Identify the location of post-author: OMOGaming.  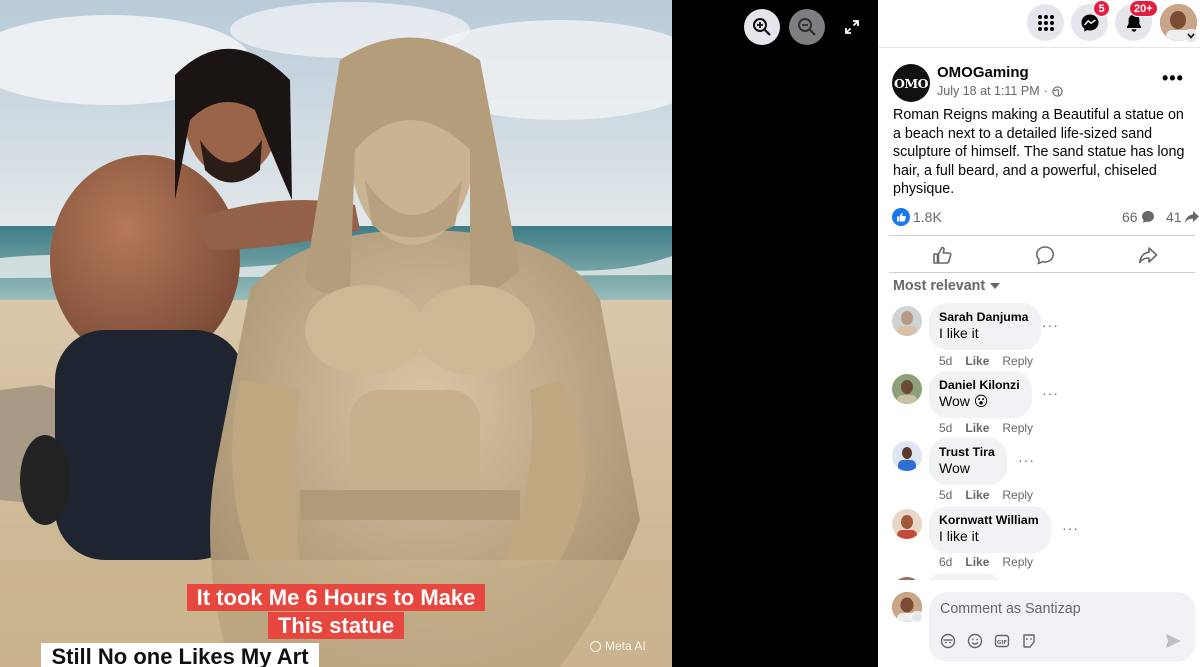
(983, 72).